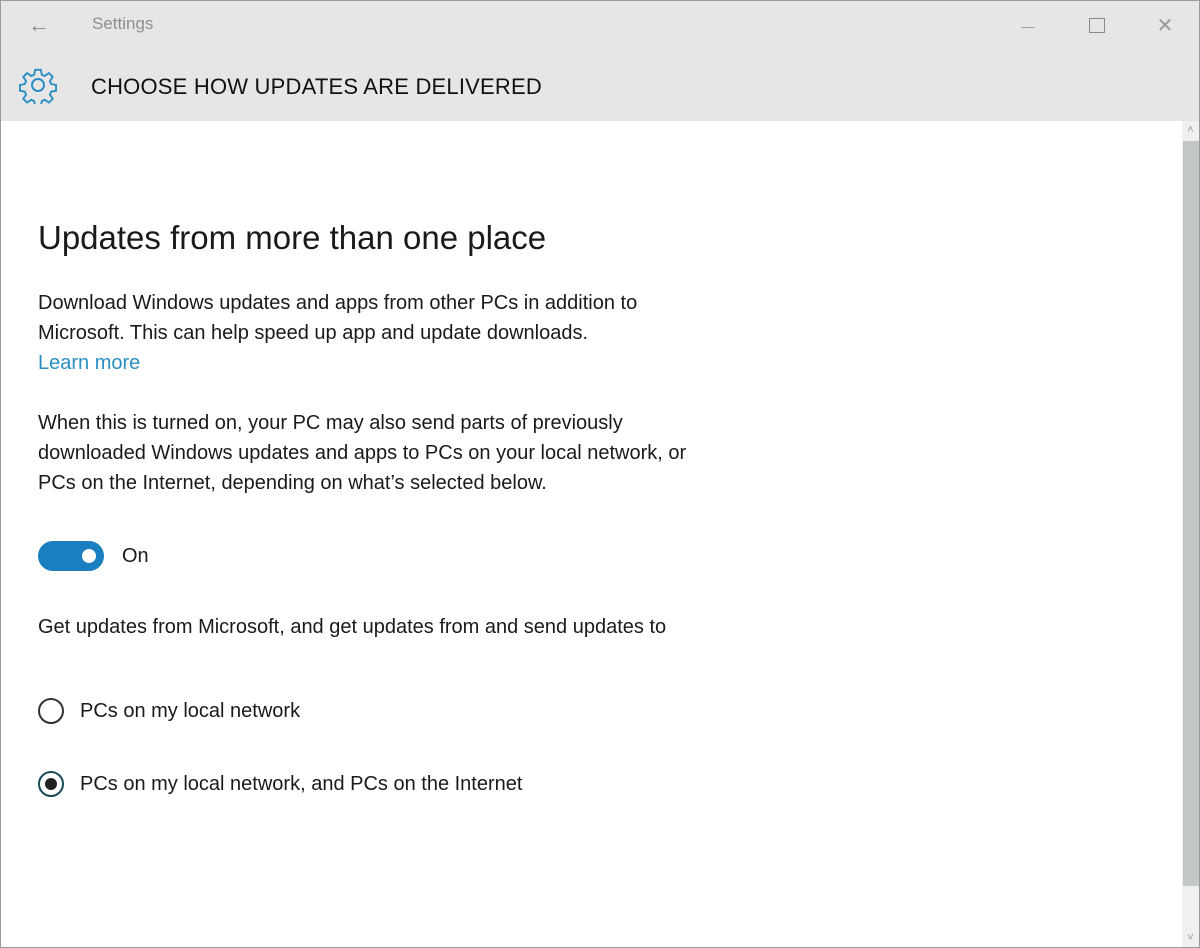 This screenshot has height=948, width=1200. I want to click on radio-label: PCs on my local network, so click(190, 710).